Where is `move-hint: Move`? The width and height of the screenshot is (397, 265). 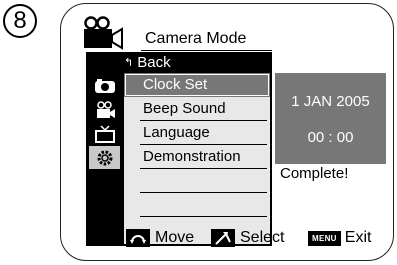
move-hint: Move is located at coordinates (160, 238).